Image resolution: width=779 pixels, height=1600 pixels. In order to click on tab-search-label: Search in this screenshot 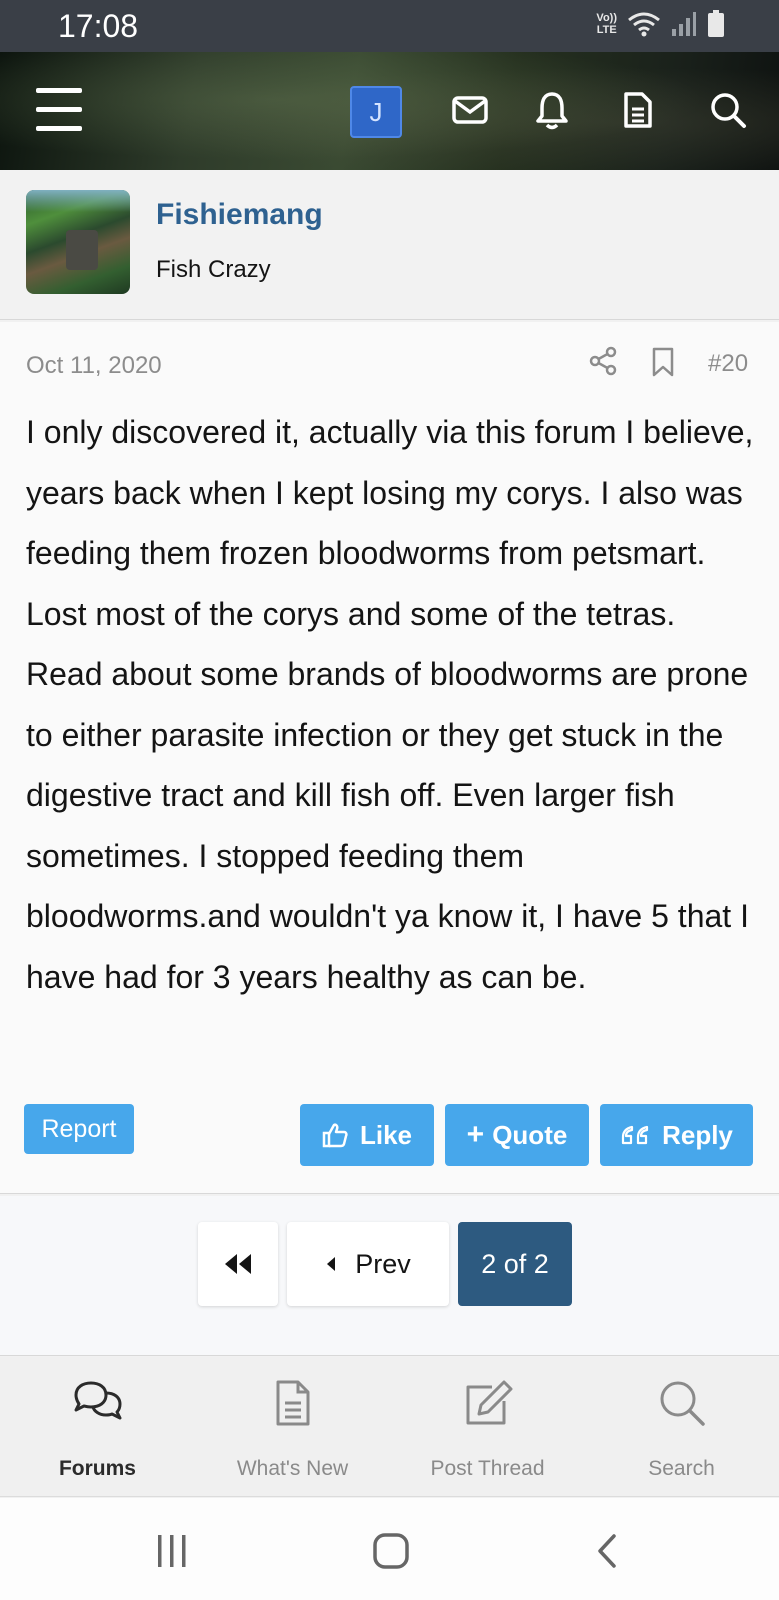, I will do `click(681, 1468)`.